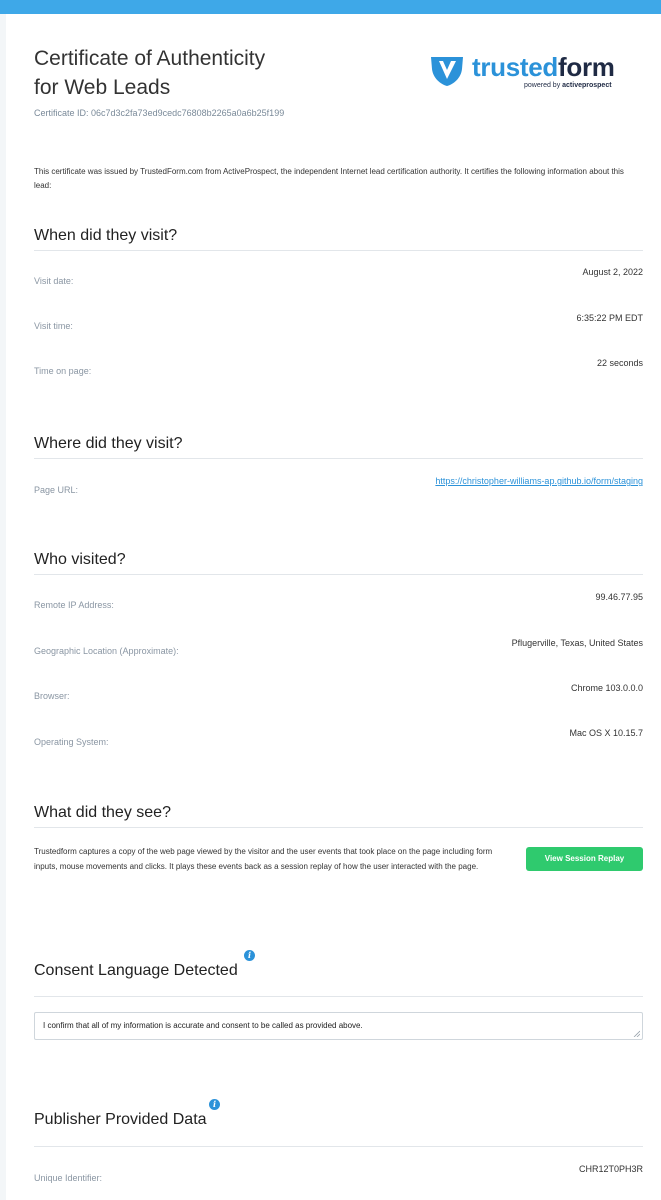 The height and width of the screenshot is (1200, 661). What do you see at coordinates (80, 559) in the screenshot?
I see `section-title-who: Who visited?` at bounding box center [80, 559].